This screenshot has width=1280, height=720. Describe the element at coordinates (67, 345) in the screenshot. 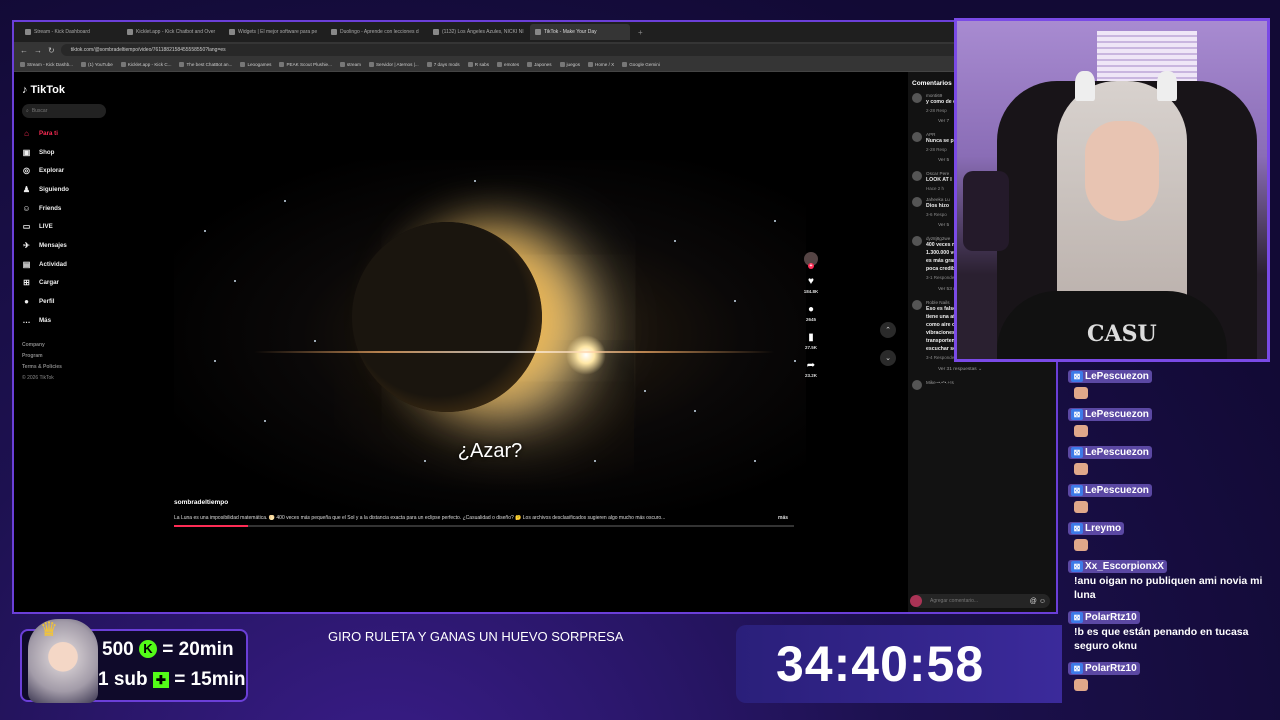

I see `footer-link: Company` at that location.